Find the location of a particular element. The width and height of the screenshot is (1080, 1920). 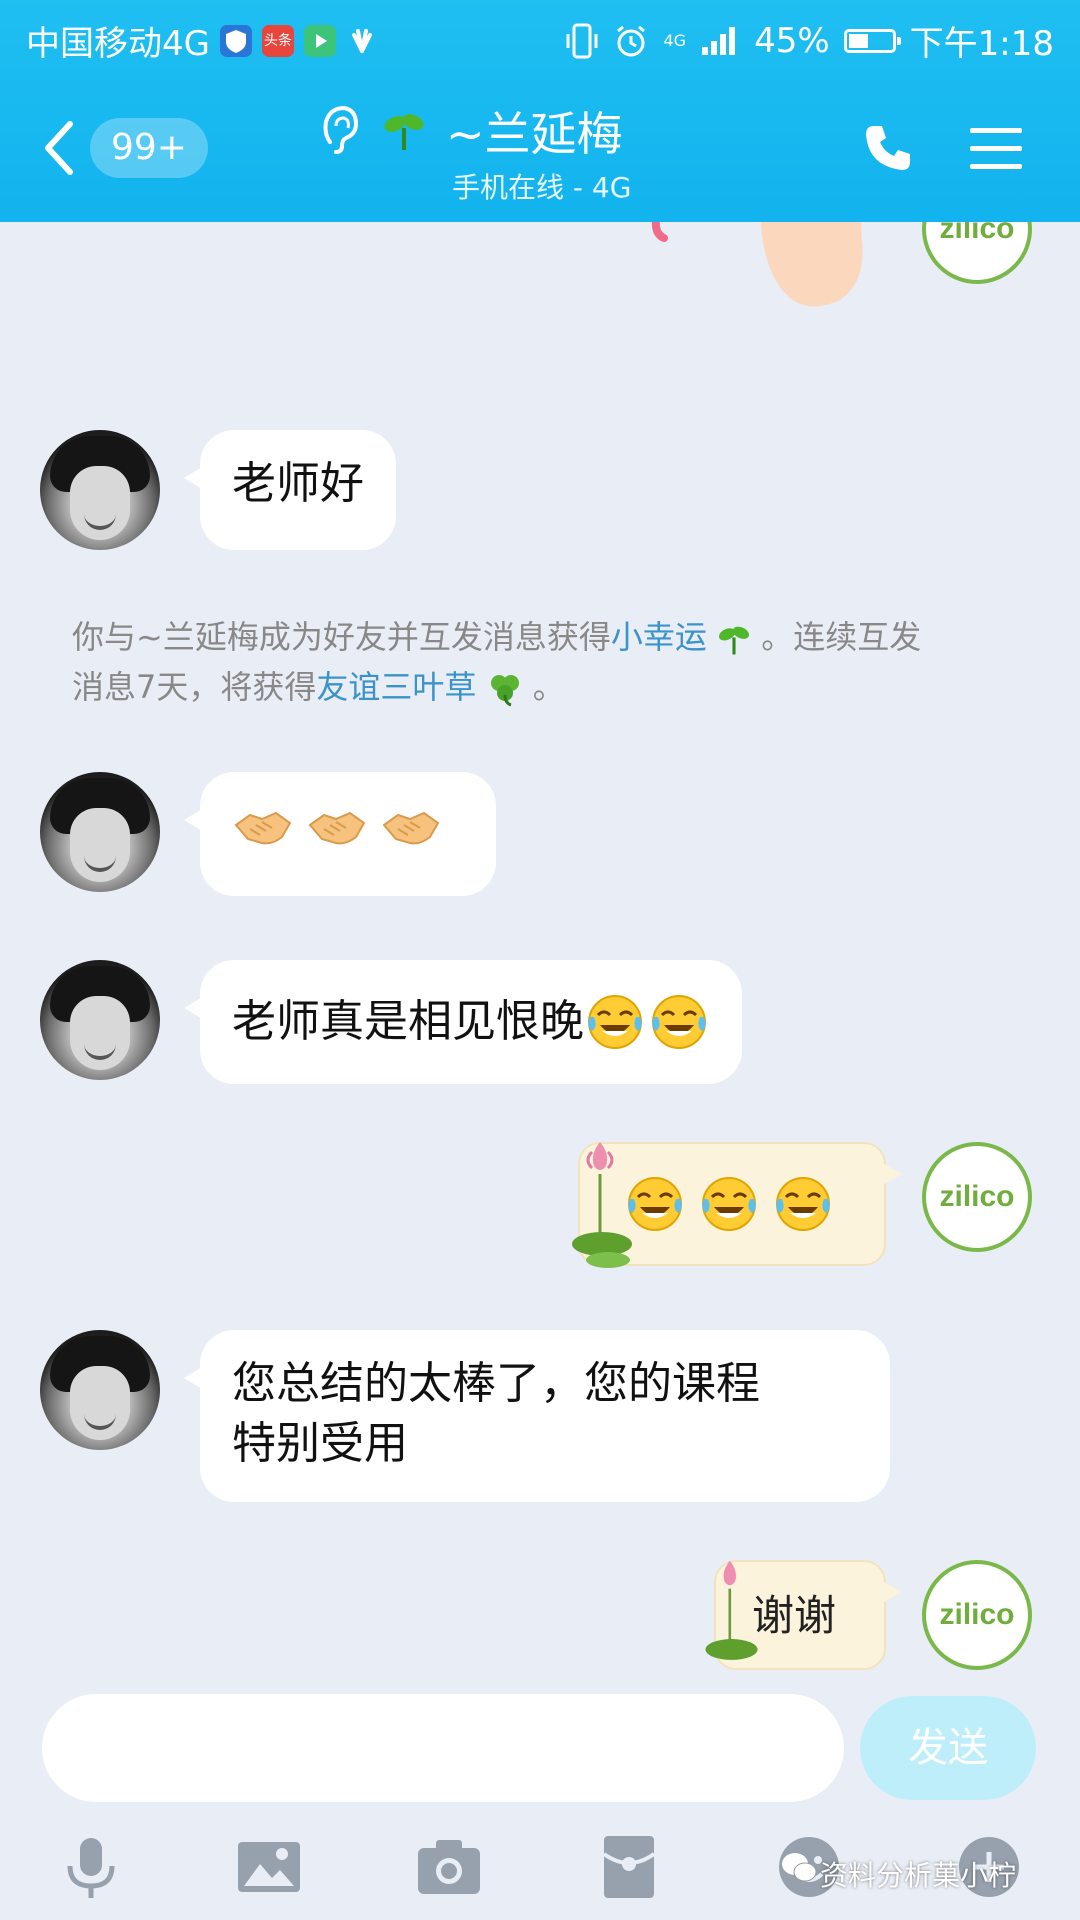

status-bar: 中国移动4G 头条 4G 45% 下午1:18 is located at coordinates (540, 39).